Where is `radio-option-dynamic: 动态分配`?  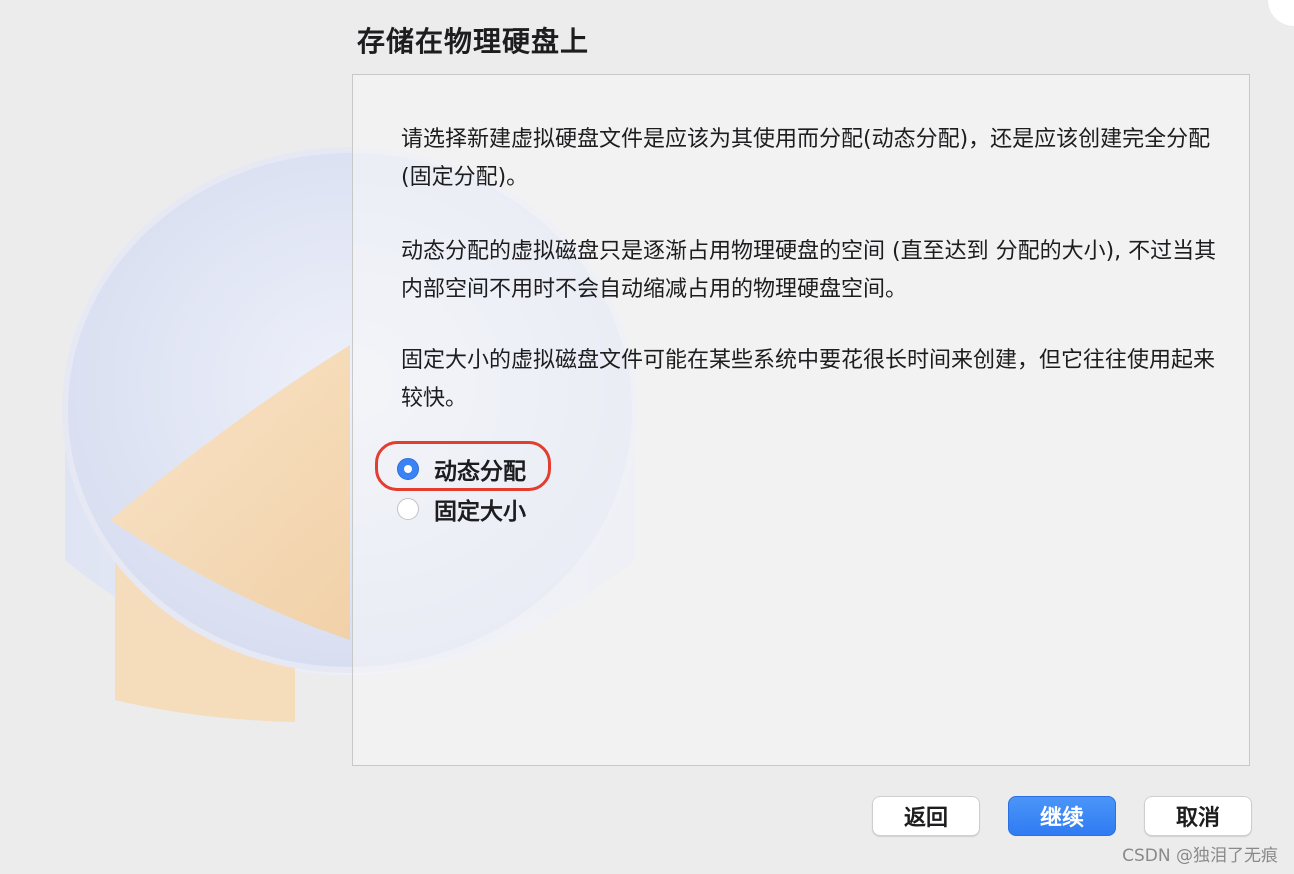 radio-option-dynamic: 动态分配 is located at coordinates (461, 469).